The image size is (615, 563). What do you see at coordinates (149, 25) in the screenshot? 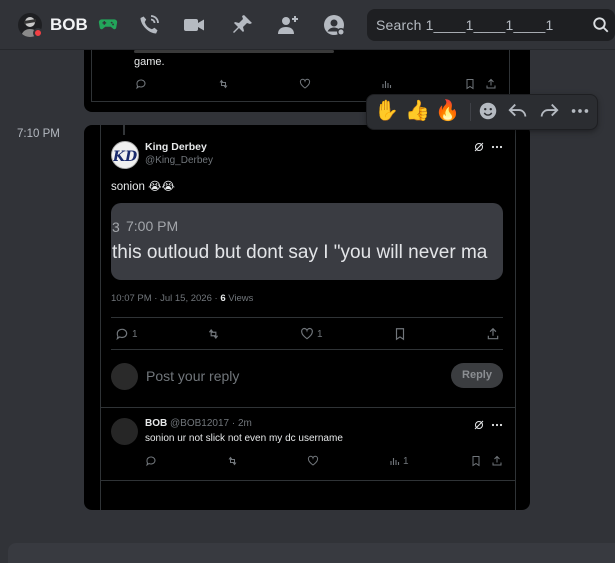
I see `voice-call-icon` at bounding box center [149, 25].